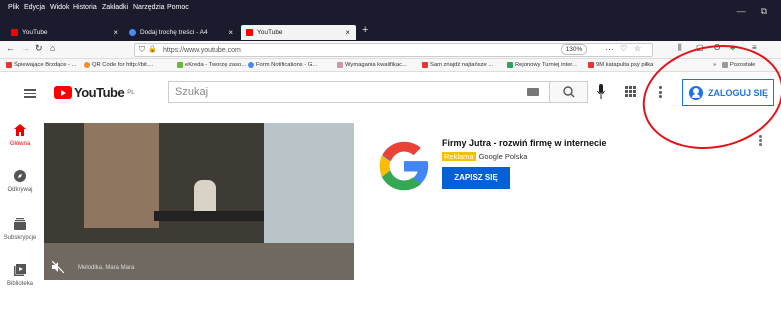  I want to click on tab-youtube-active: YouTube ×, so click(298, 32).